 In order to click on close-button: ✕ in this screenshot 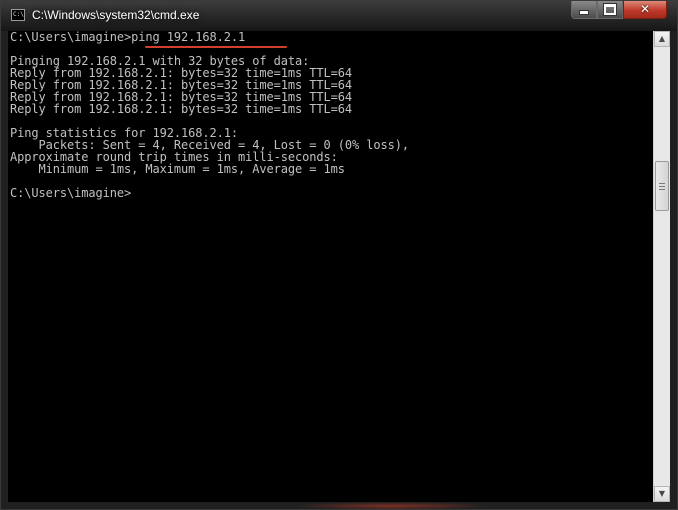, I will do `click(645, 10)`.